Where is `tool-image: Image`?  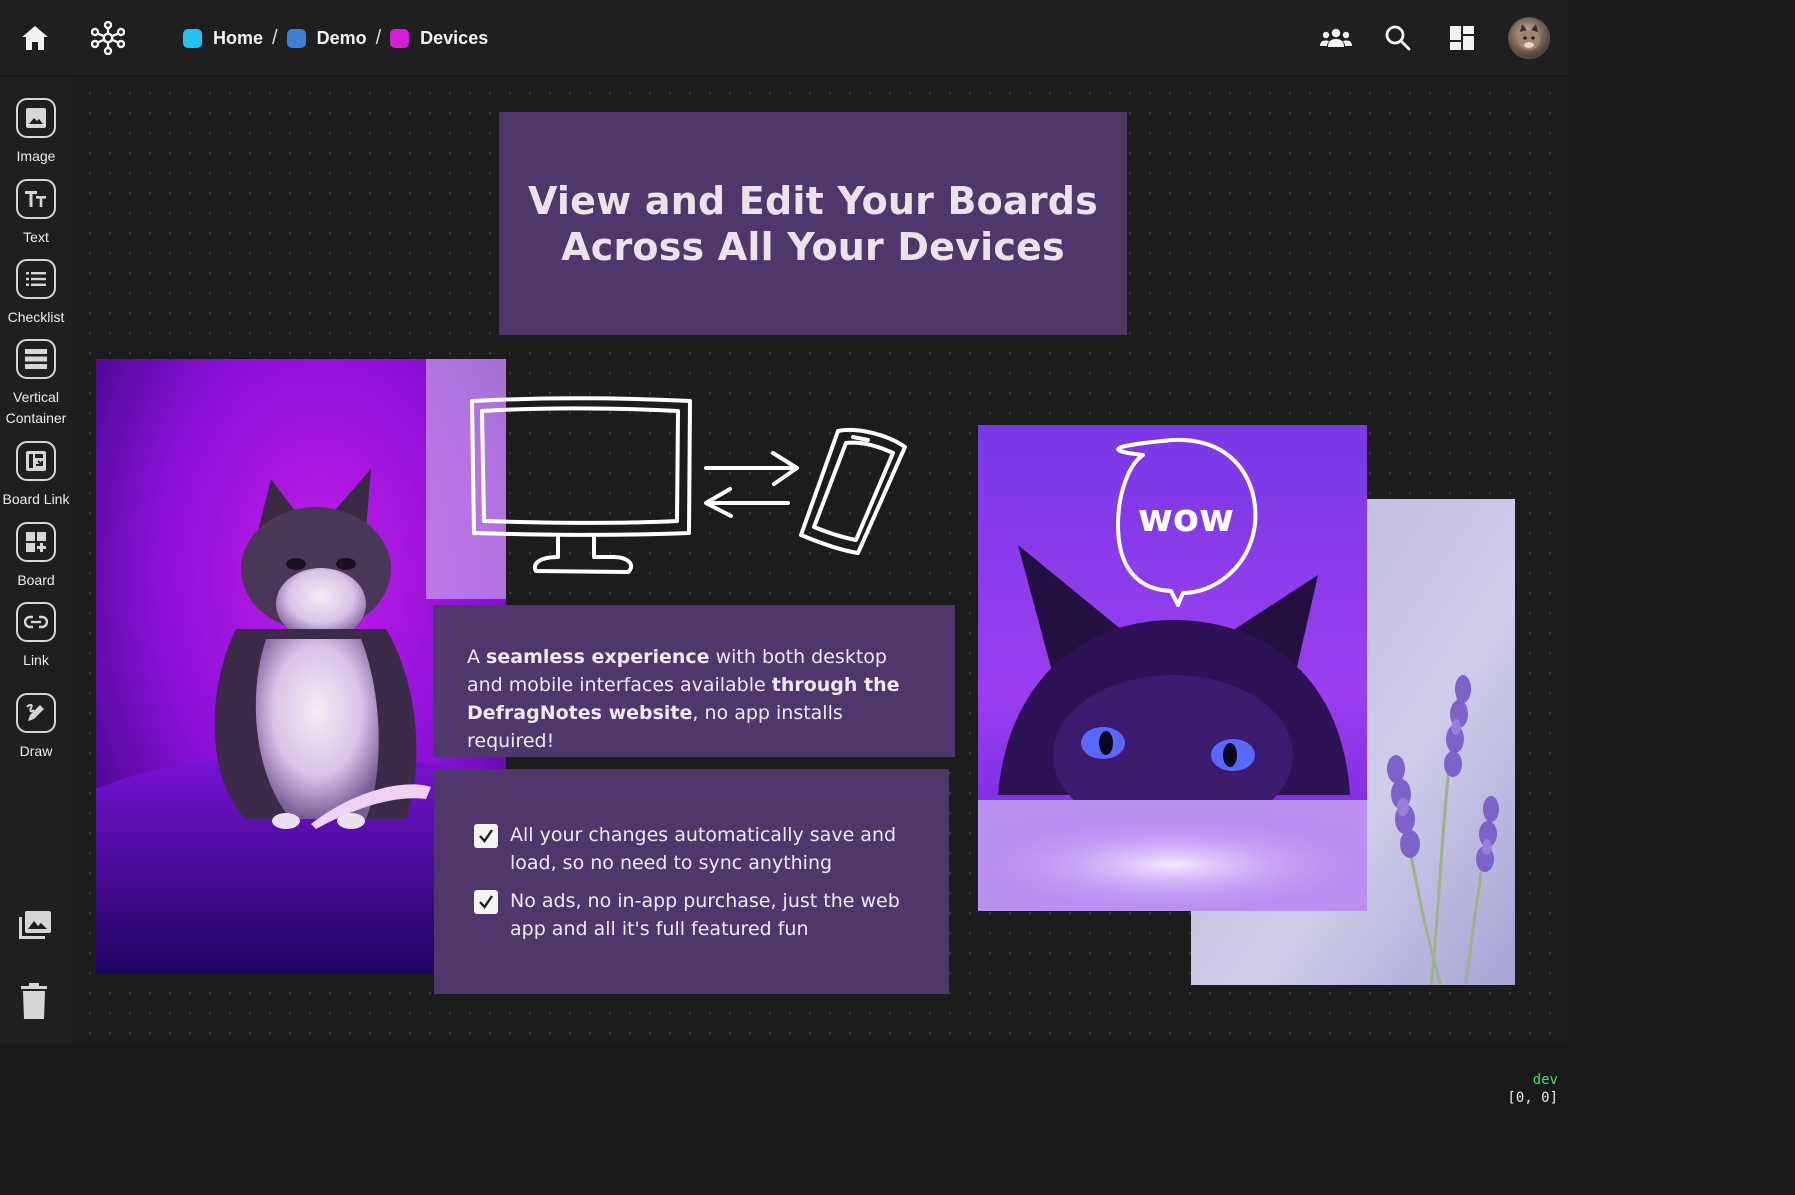
tool-image: Image is located at coordinates (36, 132).